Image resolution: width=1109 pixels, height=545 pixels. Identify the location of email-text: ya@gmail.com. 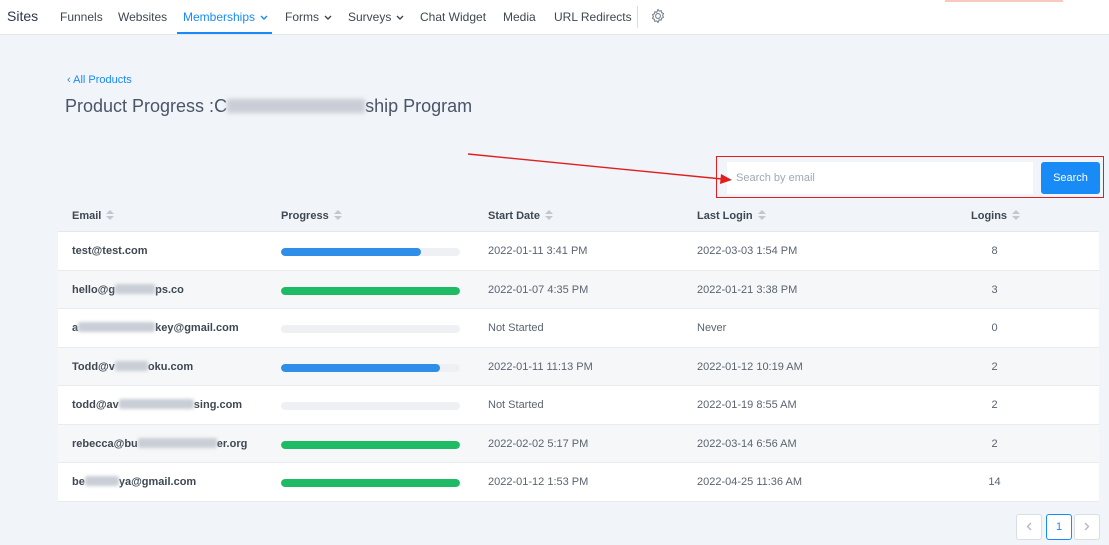
(157, 482).